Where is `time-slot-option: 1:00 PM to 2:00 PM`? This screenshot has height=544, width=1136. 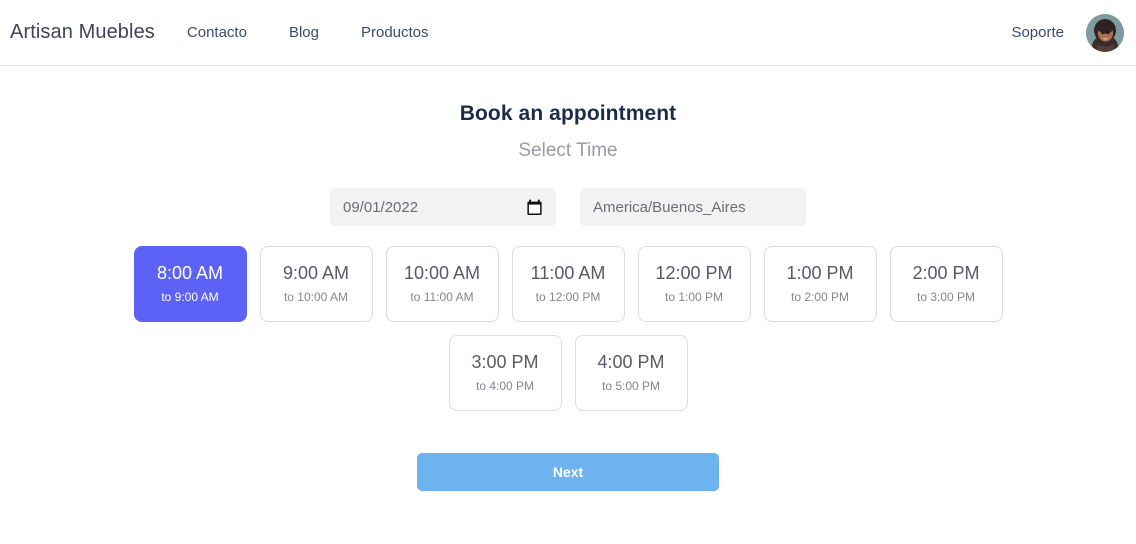 time-slot-option: 1:00 PM to 2:00 PM is located at coordinates (820, 284).